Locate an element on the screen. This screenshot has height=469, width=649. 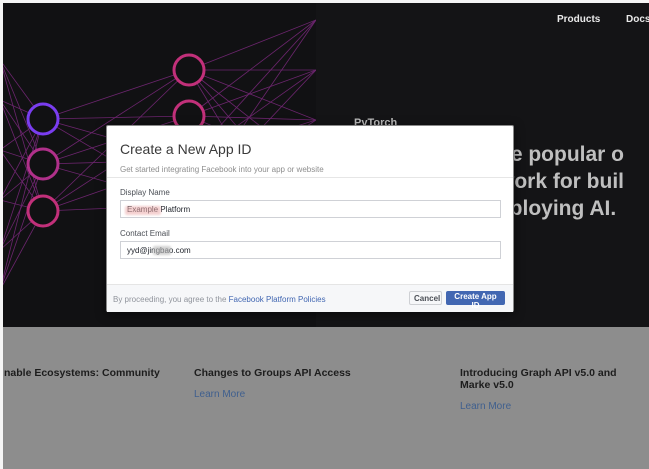
nav-products-link: Products is located at coordinates (578, 19).